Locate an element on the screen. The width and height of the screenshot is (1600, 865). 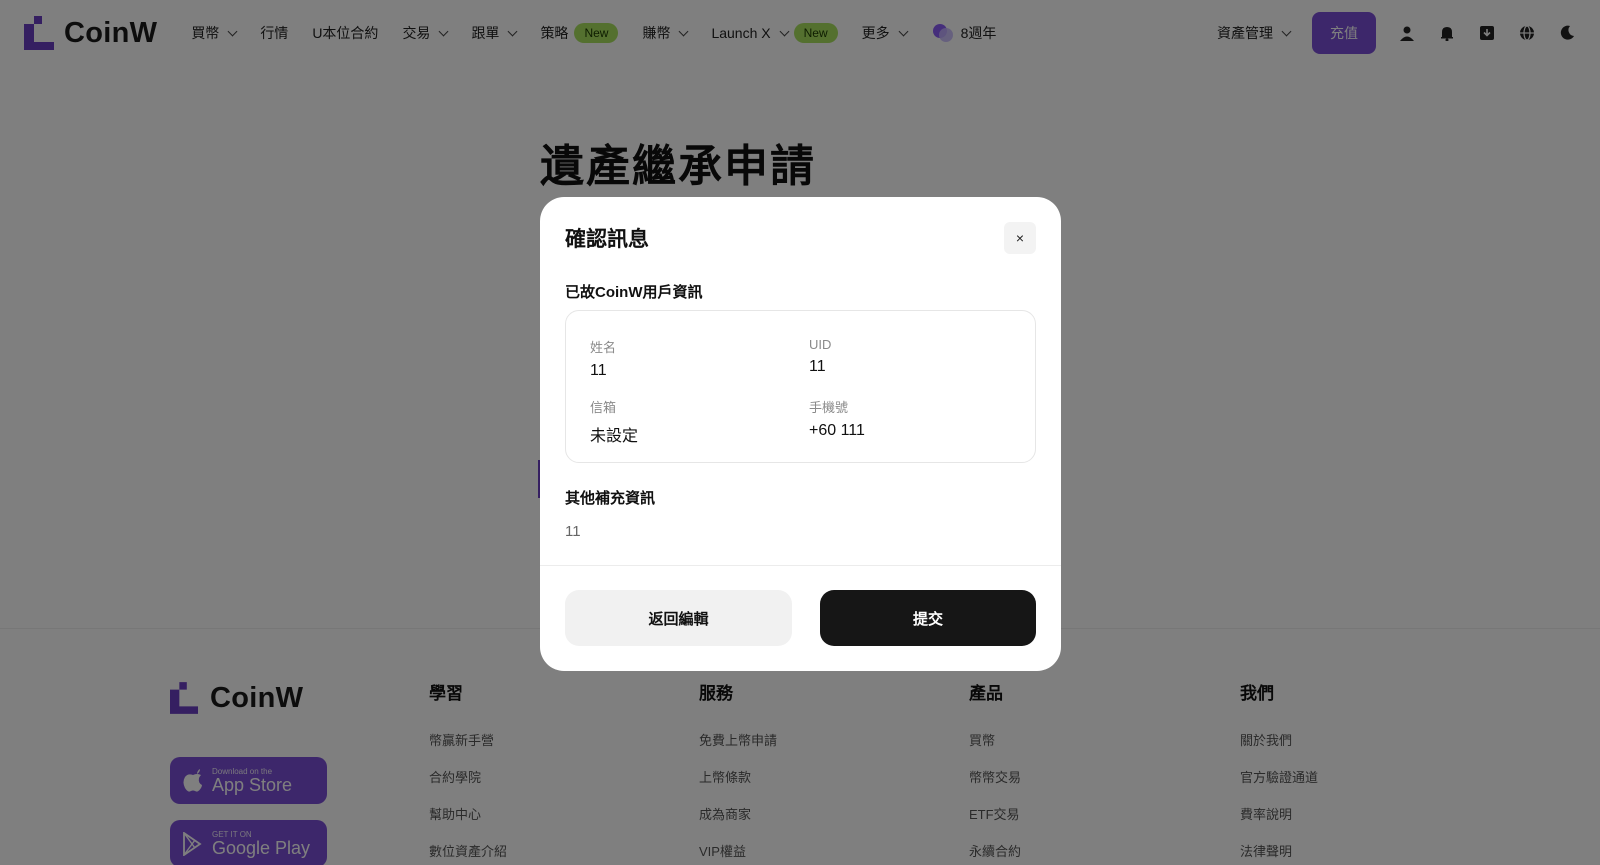
submit-button: 提交 is located at coordinates (928, 618).